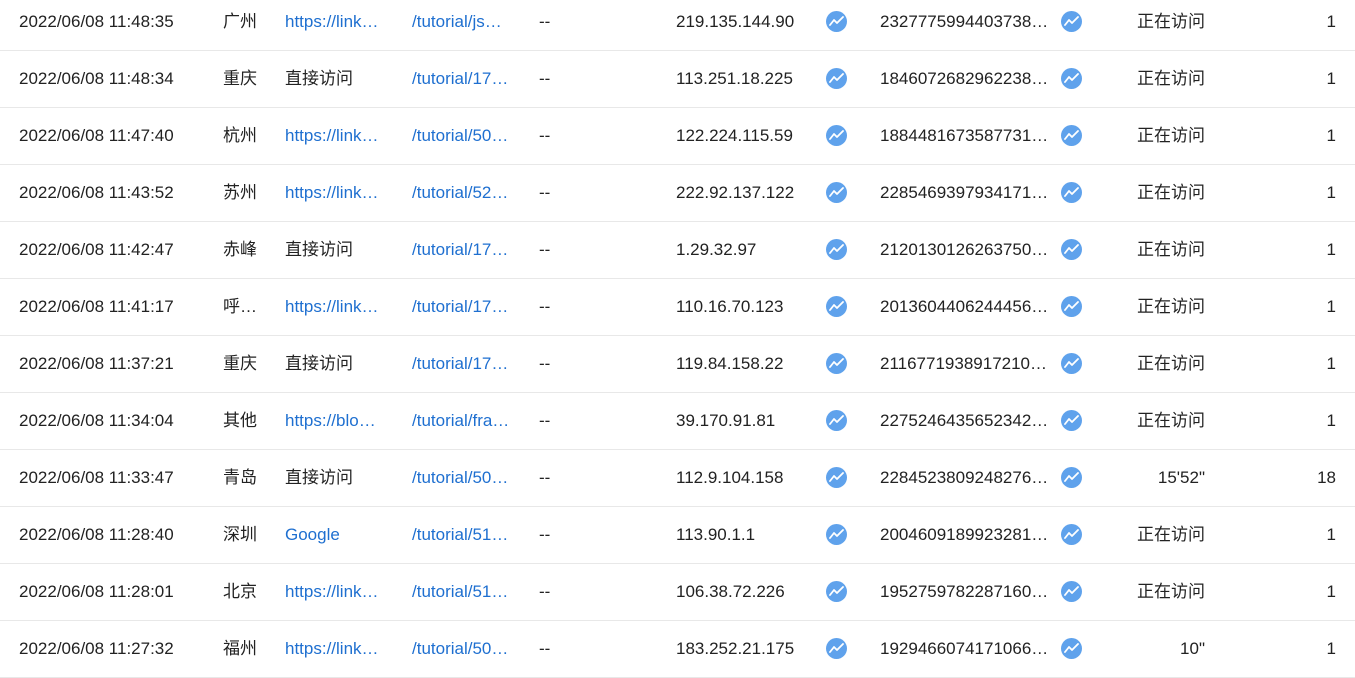  What do you see at coordinates (96, 591) in the screenshot?
I see `visit-time: 2022/06/08 11:28:01` at bounding box center [96, 591].